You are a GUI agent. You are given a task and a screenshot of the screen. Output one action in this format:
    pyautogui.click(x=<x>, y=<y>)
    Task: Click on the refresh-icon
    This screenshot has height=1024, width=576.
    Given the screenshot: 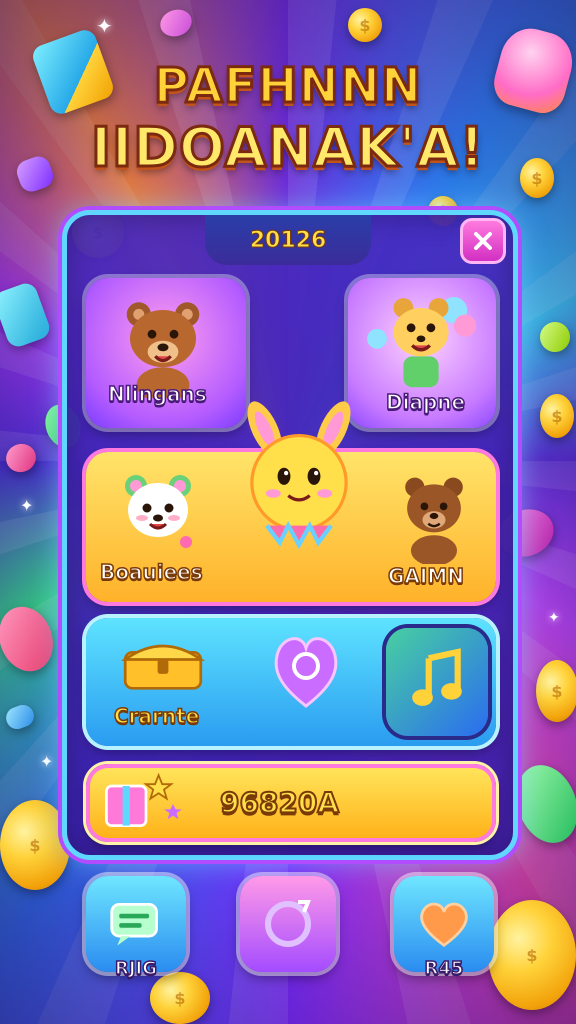 What is the action you would take?
    pyautogui.click(x=288, y=923)
    